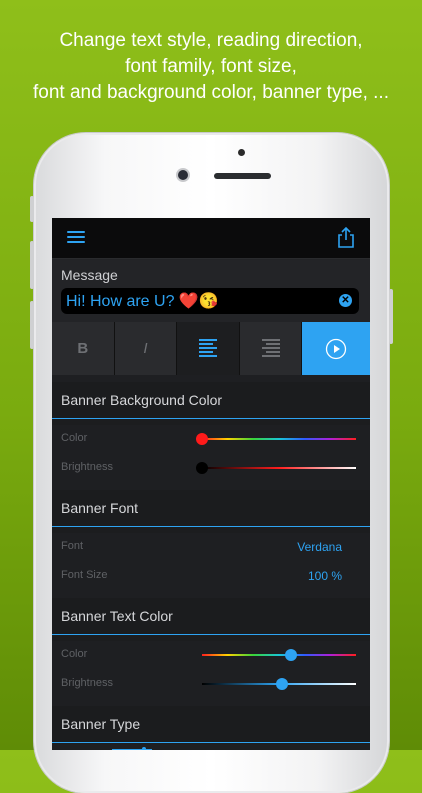  I want to click on font-row: Font Verdana, so click(211, 547).